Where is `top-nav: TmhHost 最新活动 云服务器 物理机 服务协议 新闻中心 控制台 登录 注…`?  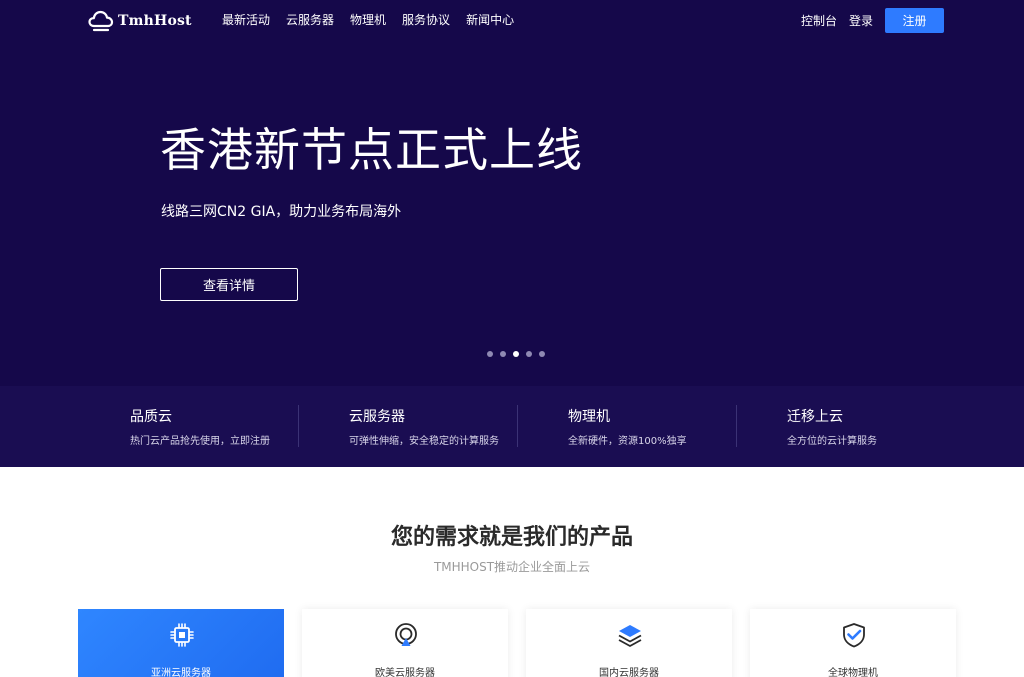
top-nav: TmhHost 最新活动 云服务器 物理机 服务协议 新闻中心 控制台 登录 注… is located at coordinates (512, 20).